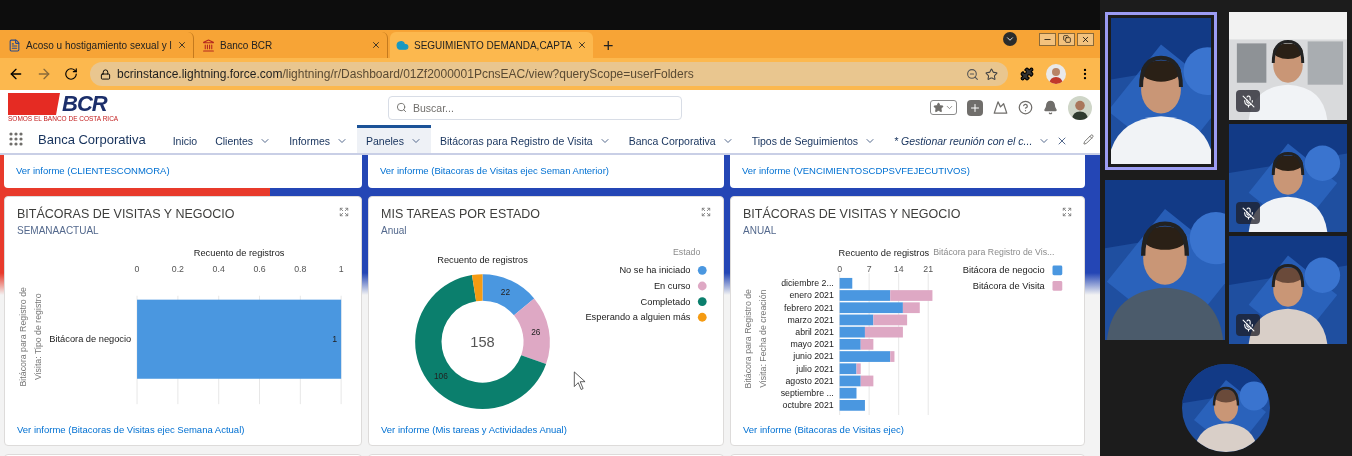 This screenshot has height=456, width=1352. What do you see at coordinates (30, 337) in the screenshot?
I see `axis-title: Bitácora para Registro de Visita: Tipo de registro` at bounding box center [30, 337].